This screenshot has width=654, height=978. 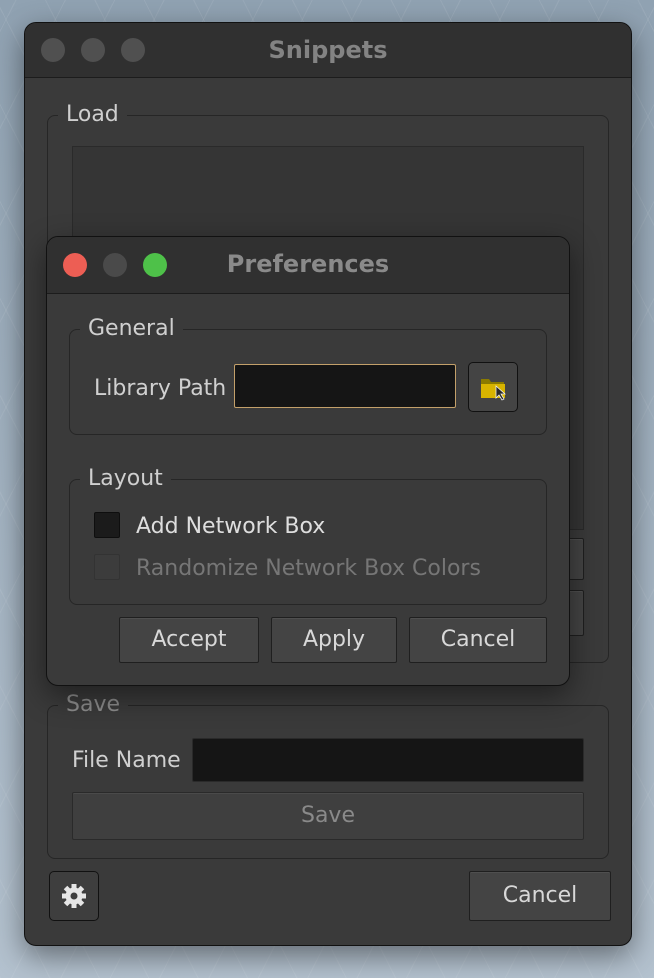 What do you see at coordinates (125, 479) in the screenshot?
I see `layout-group-label: Layout` at bounding box center [125, 479].